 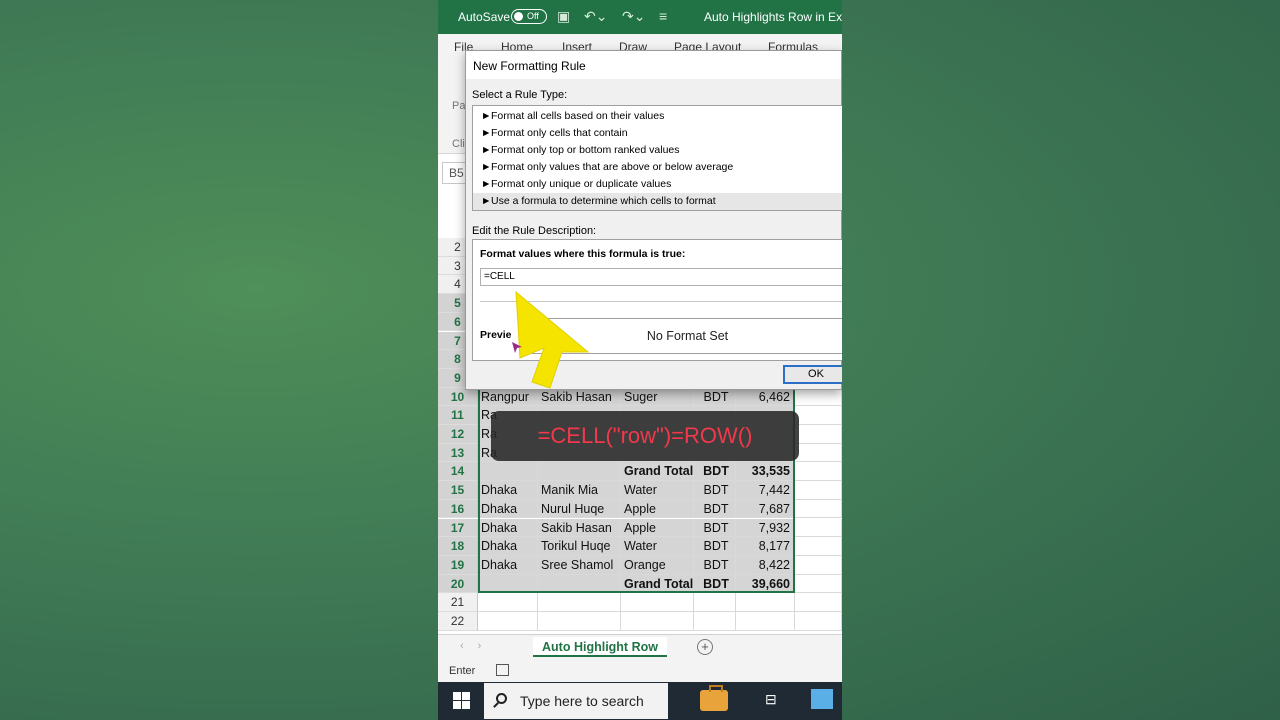 I want to click on windows-start-icon, so click(x=461, y=700).